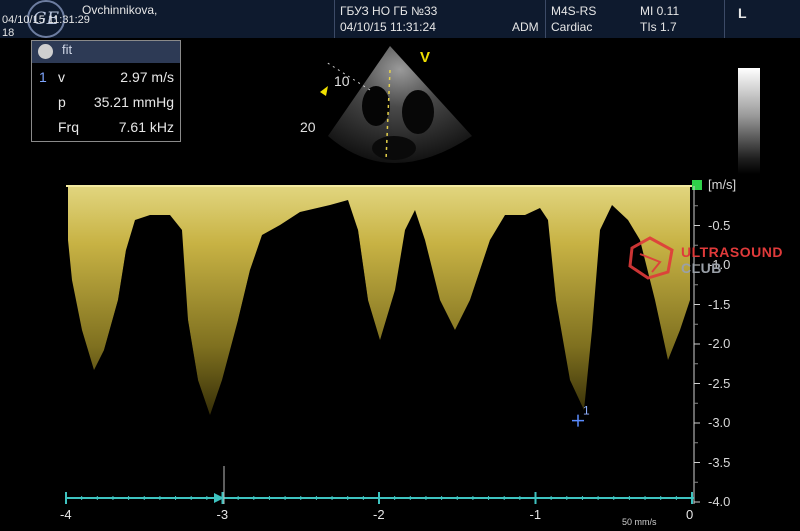 This screenshot has height=531, width=800. What do you see at coordinates (719, 501) in the screenshot?
I see `velocity-tick-label: -4.0` at bounding box center [719, 501].